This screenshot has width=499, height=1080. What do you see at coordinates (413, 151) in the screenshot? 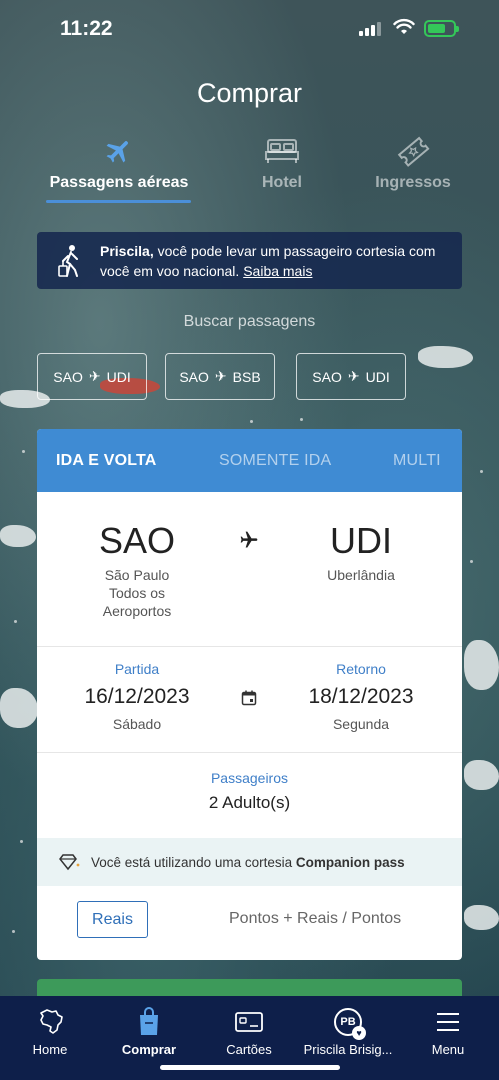
I see `ticket-icon` at bounding box center [413, 151].